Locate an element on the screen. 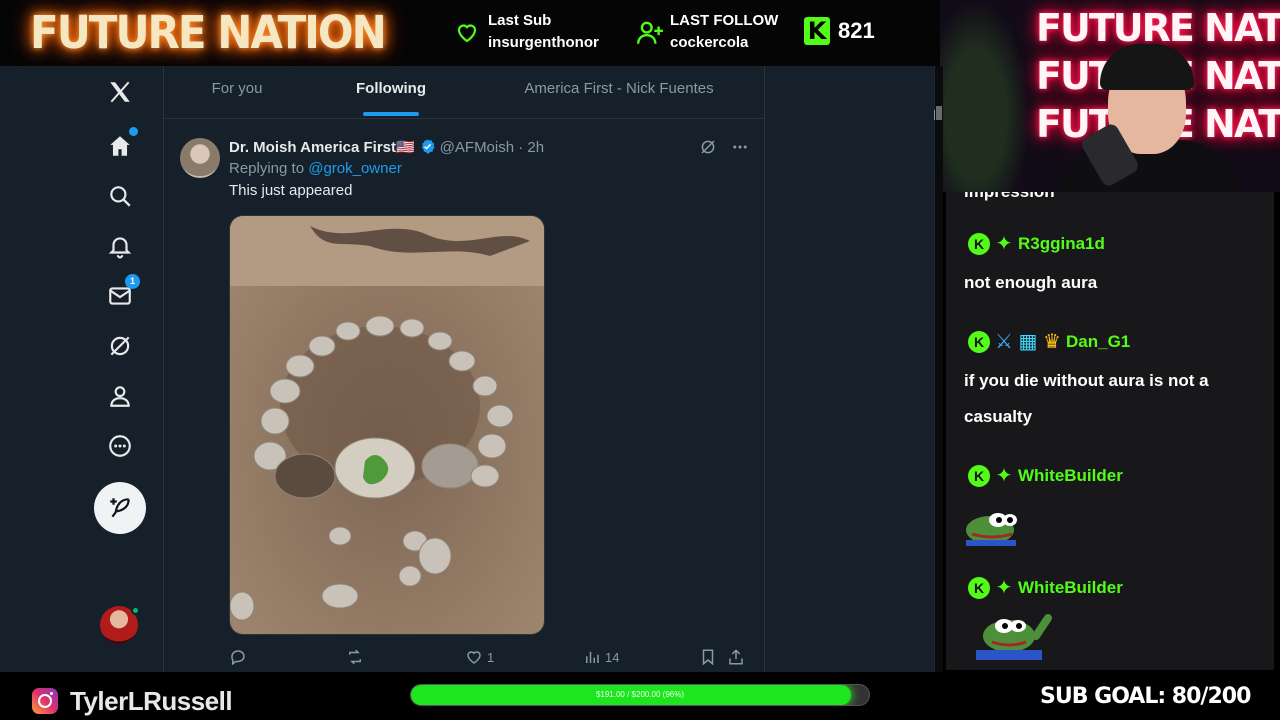  tweet-text: This just appeared is located at coordinates (291, 190).